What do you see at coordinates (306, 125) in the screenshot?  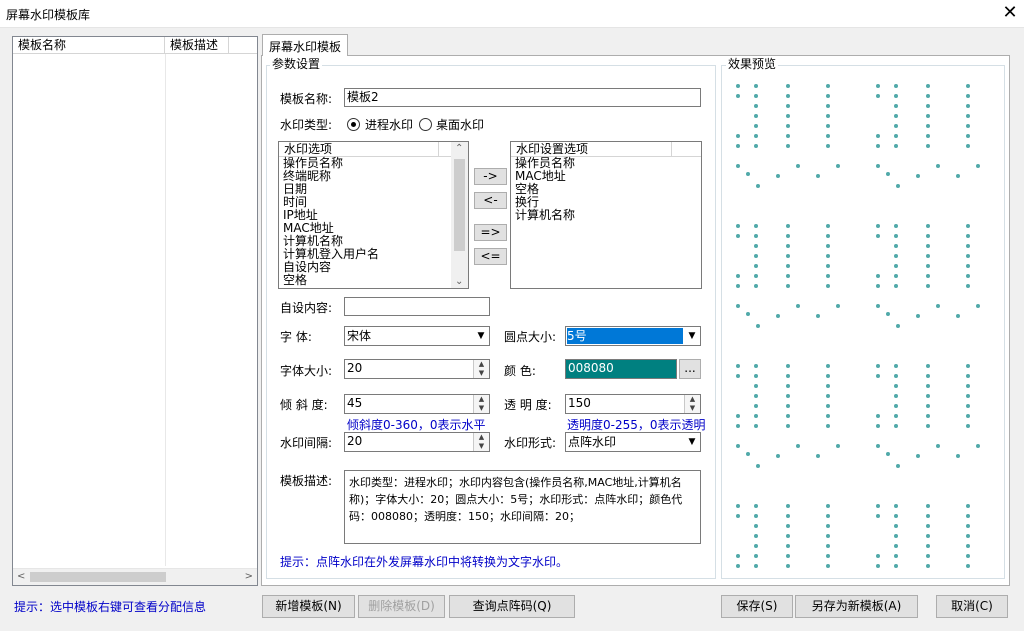 I see `watermark-type-label: 水印类型:` at bounding box center [306, 125].